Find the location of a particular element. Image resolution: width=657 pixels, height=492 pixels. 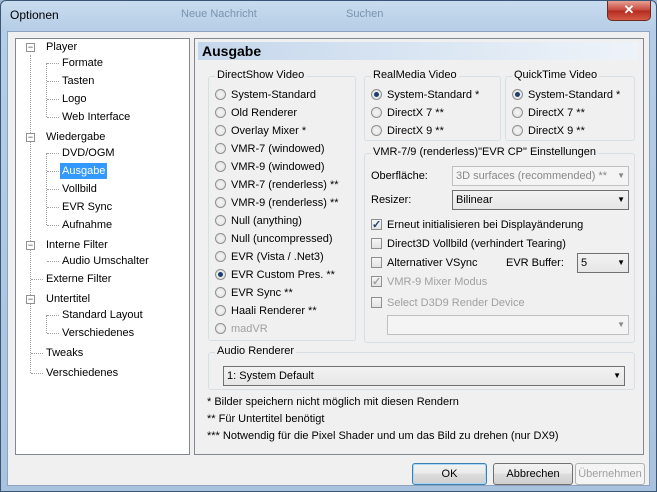

radio-overlay-mixer: Overlay Mixer * is located at coordinates (260, 131).